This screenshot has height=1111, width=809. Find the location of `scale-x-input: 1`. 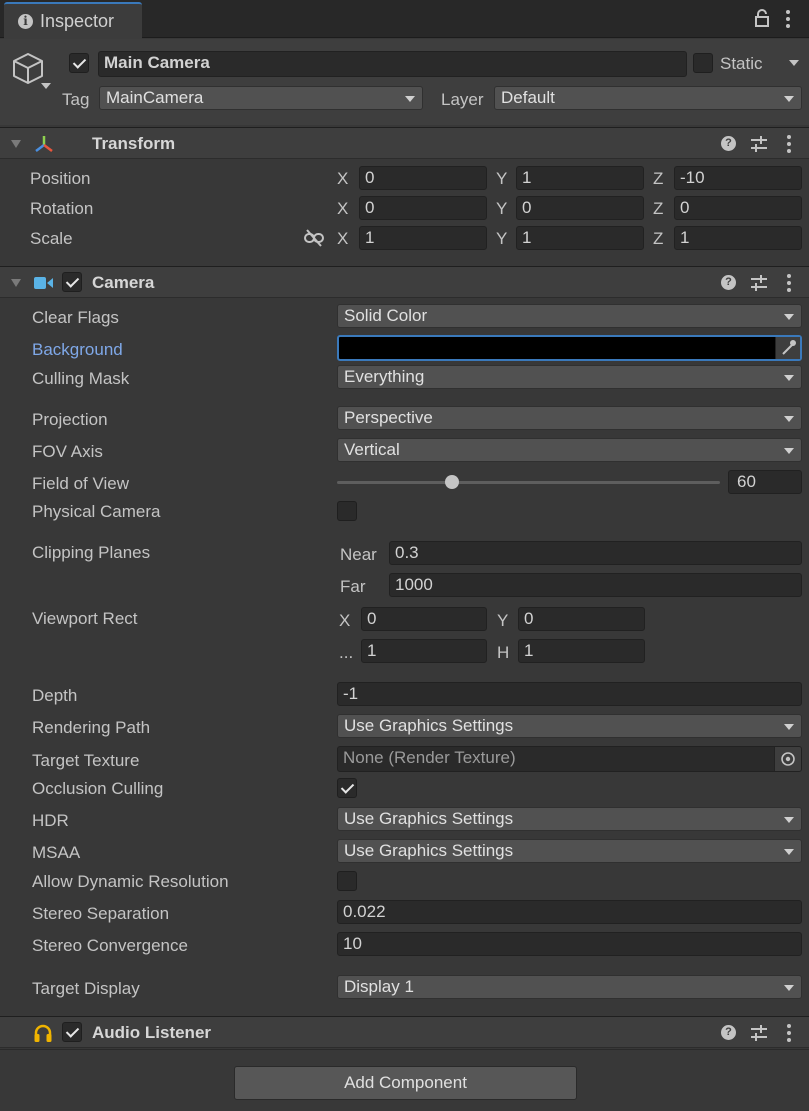

scale-x-input: 1 is located at coordinates (423, 238).